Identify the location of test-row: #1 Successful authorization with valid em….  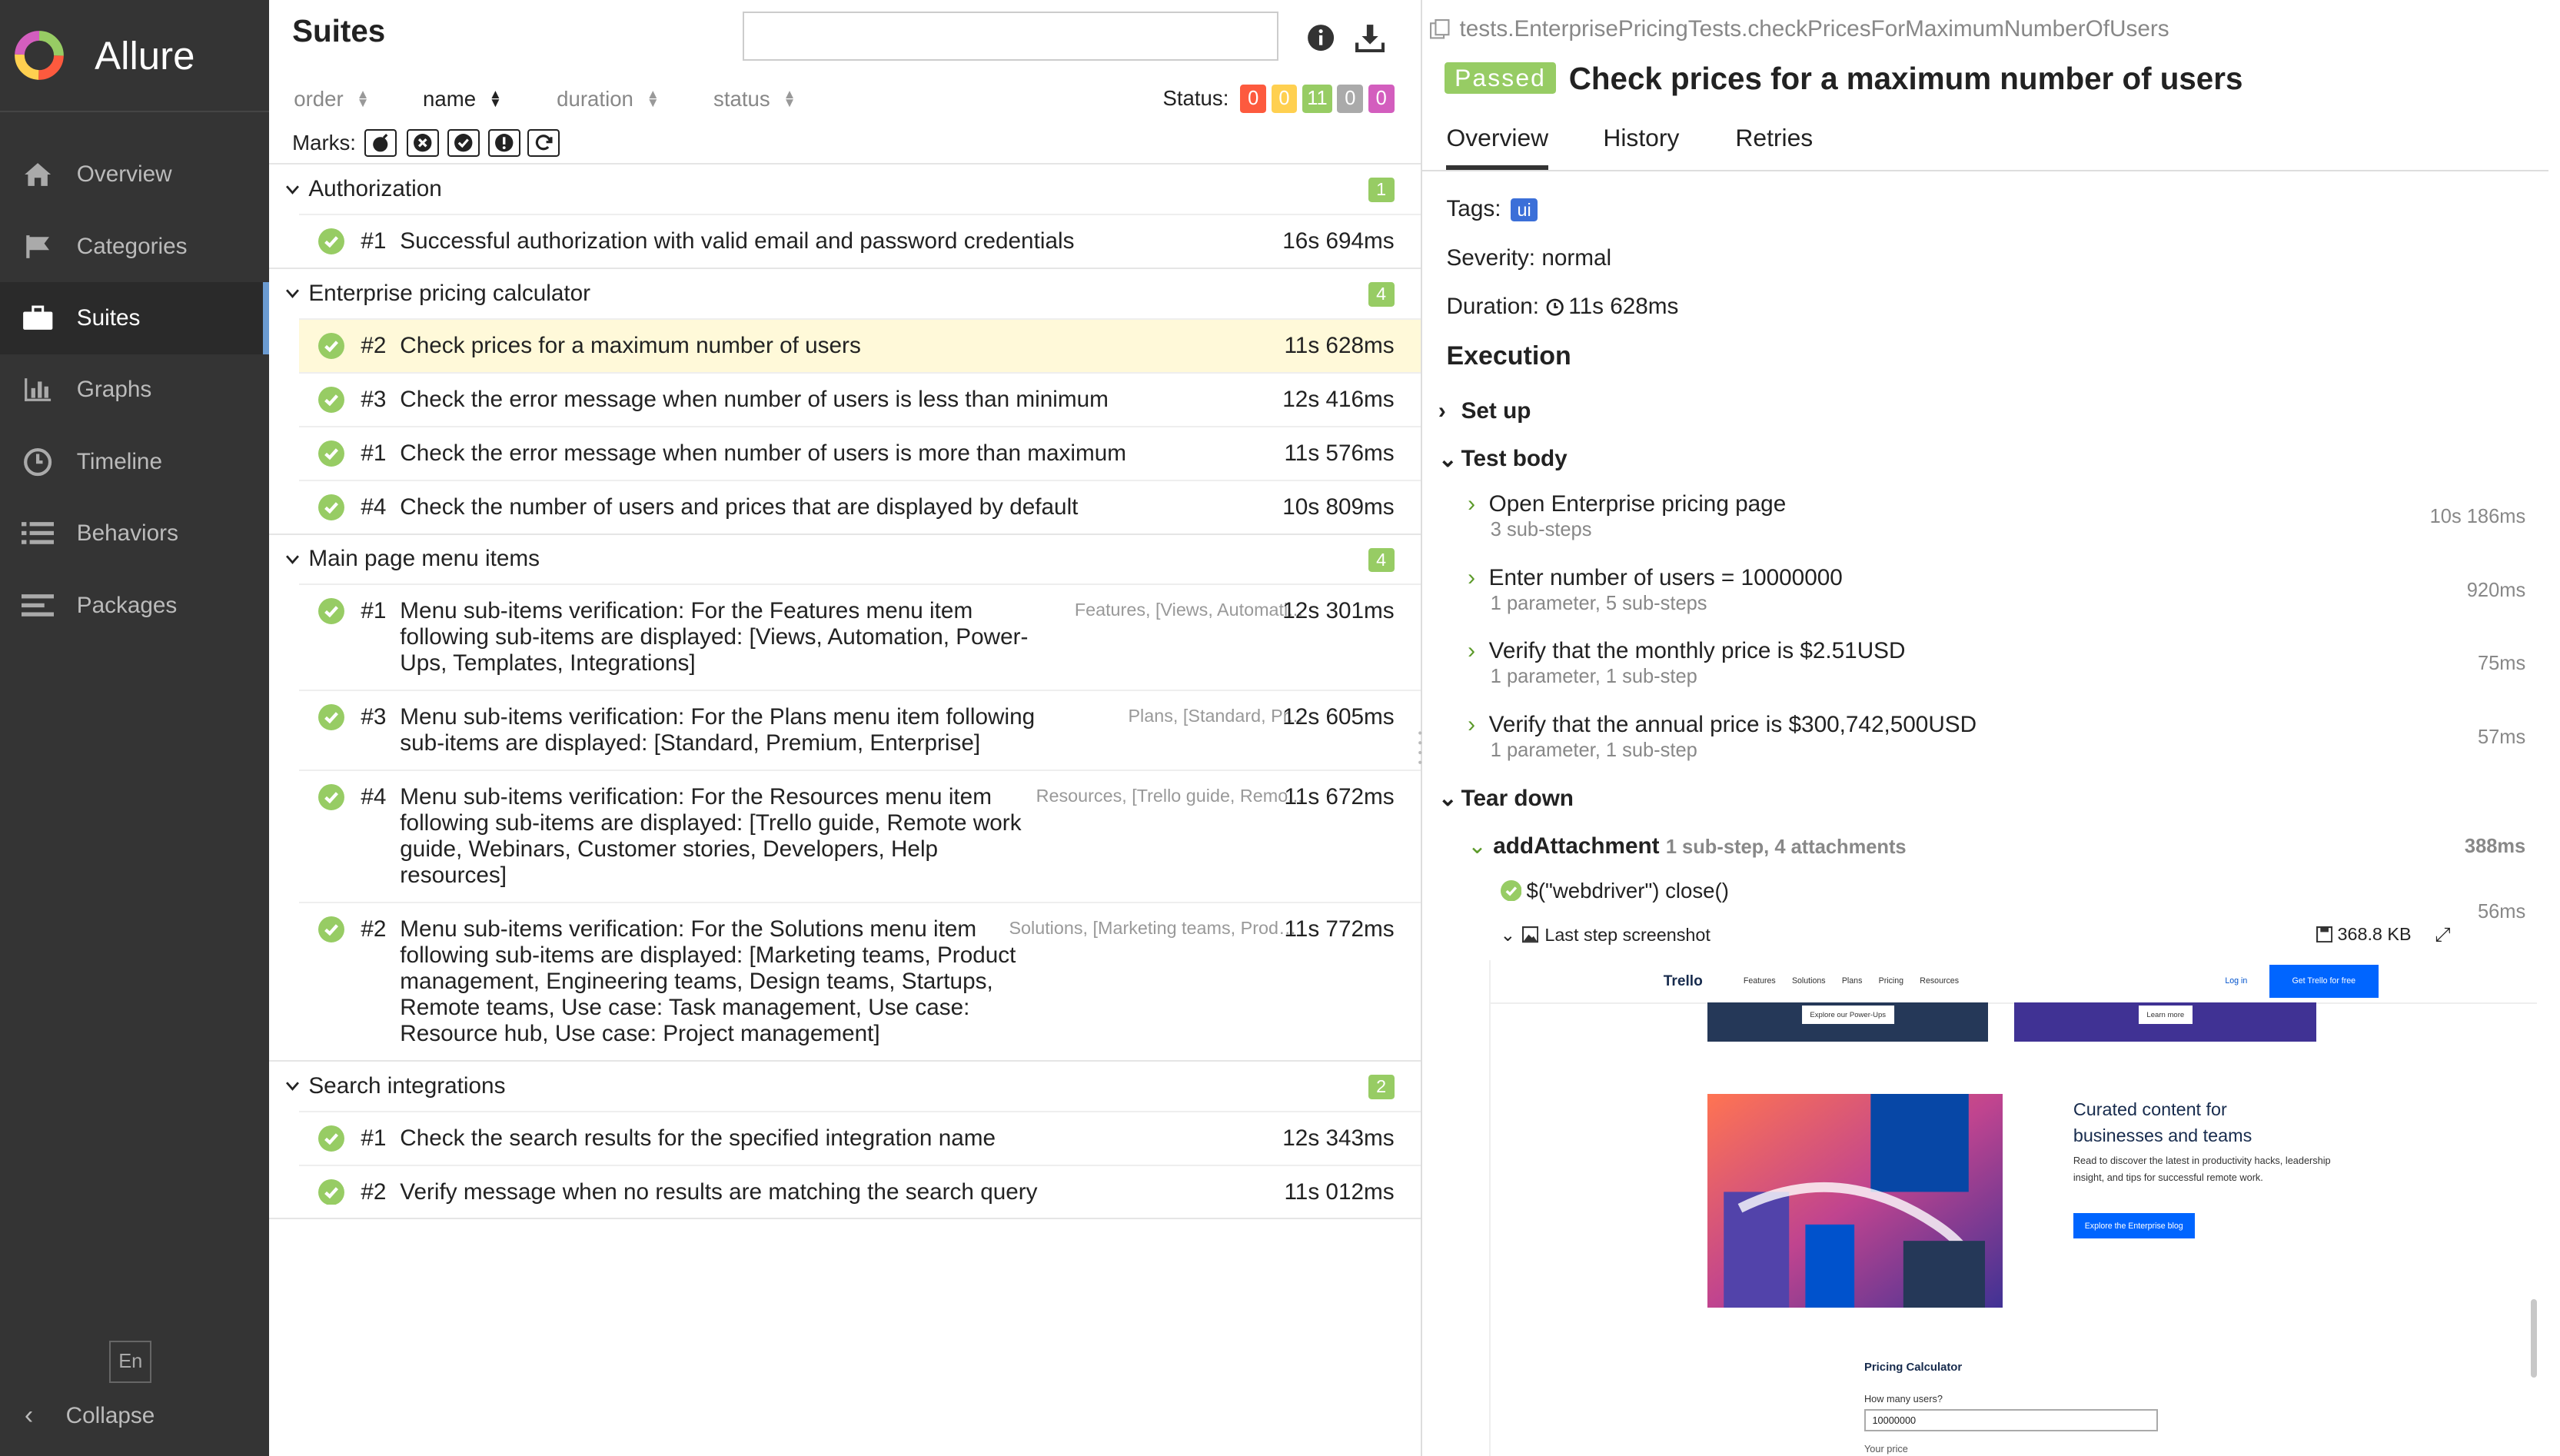
(859, 241).